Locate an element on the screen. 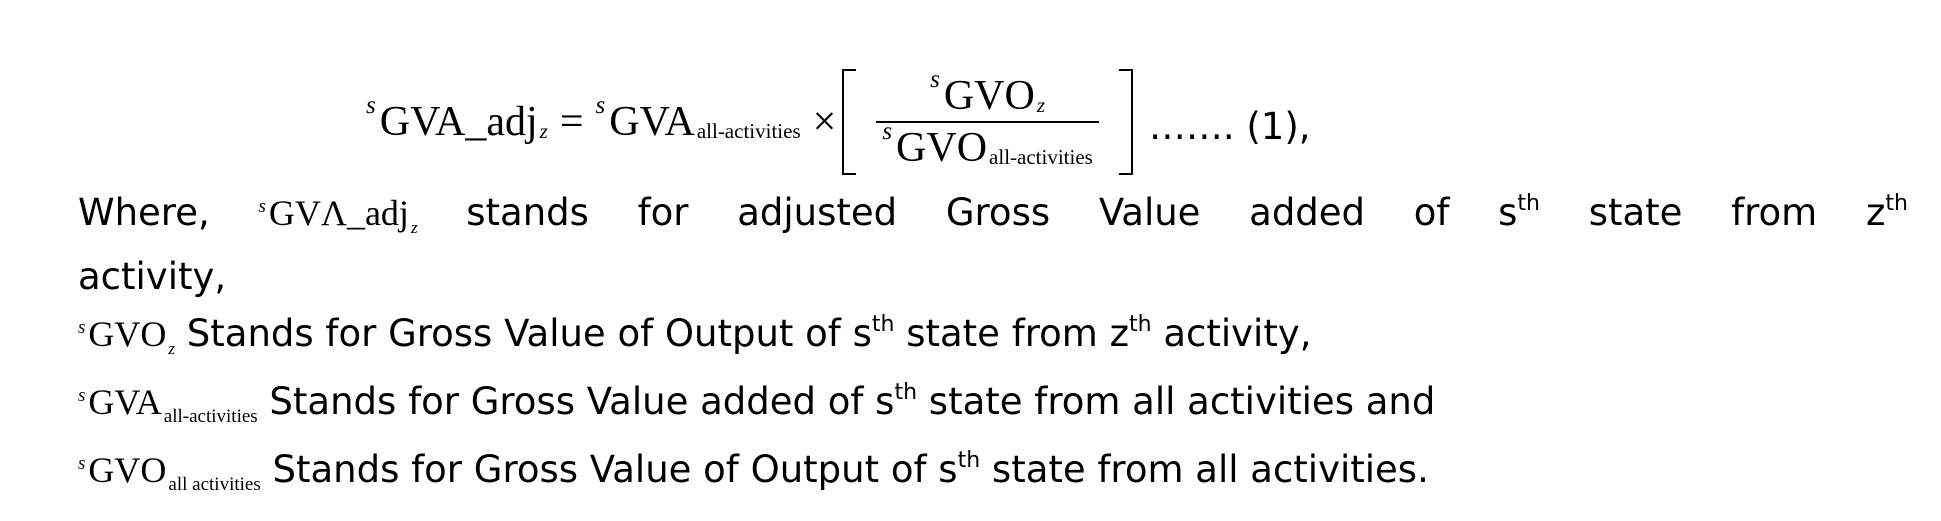 Image resolution: width=1941 pixels, height=521 pixels. word-of: of is located at coordinates (1431, 212).